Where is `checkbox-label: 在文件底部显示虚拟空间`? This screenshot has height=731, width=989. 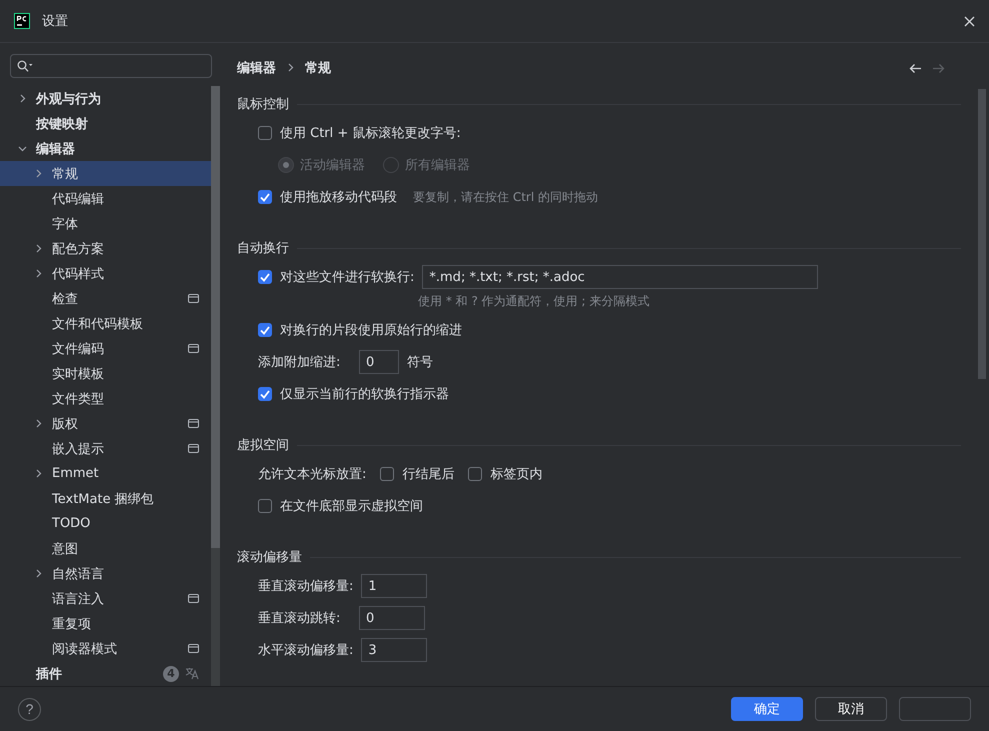 checkbox-label: 在文件底部显示虚拟空间 is located at coordinates (351, 506).